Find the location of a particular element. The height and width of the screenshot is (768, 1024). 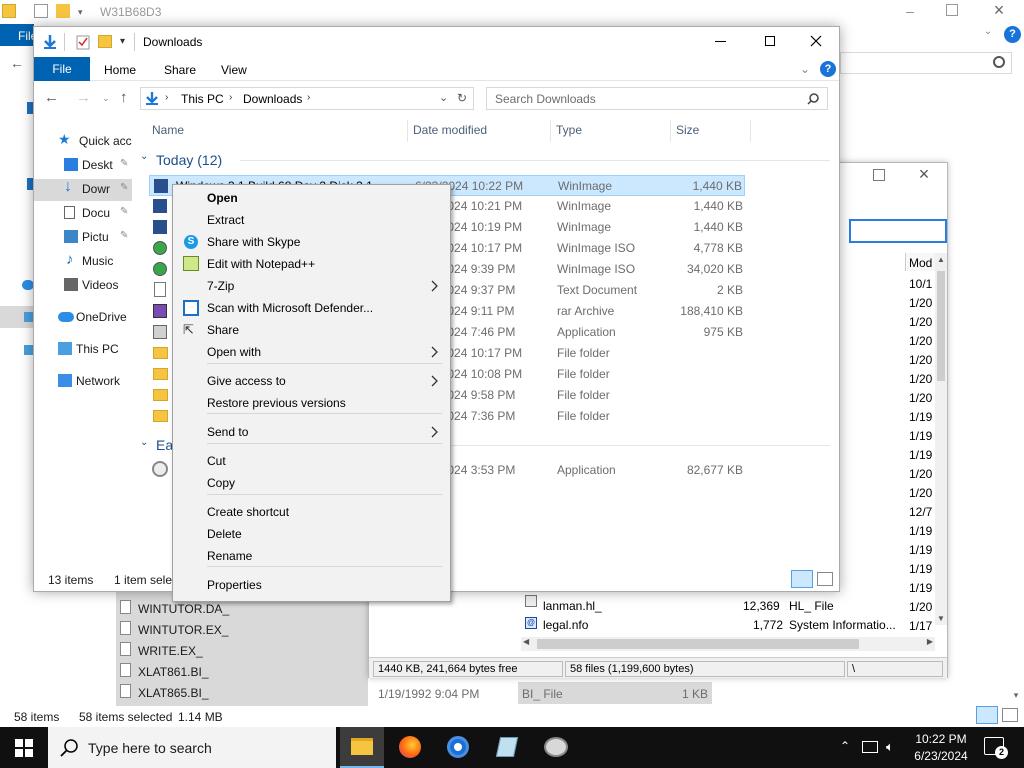

nav-item: ♪ Music is located at coordinates (98, 261).